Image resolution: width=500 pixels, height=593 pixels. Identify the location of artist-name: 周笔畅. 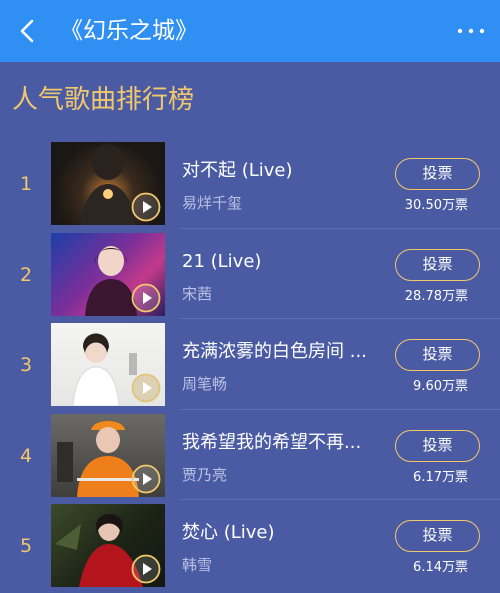
(205, 384).